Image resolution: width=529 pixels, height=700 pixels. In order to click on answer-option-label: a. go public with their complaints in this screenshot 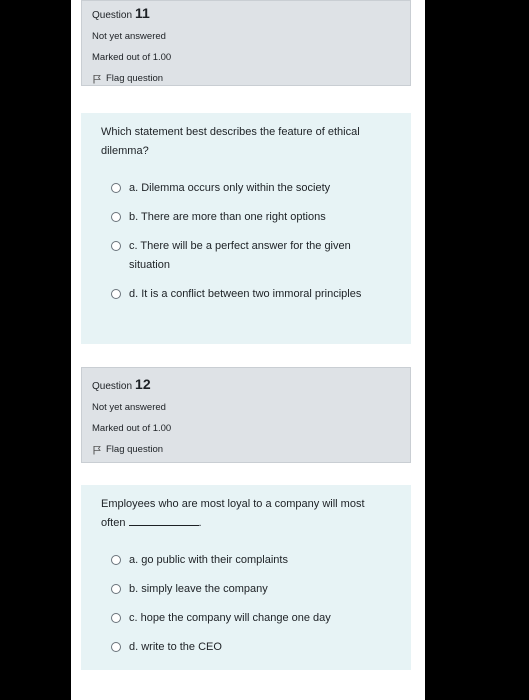, I will do `click(208, 560)`.